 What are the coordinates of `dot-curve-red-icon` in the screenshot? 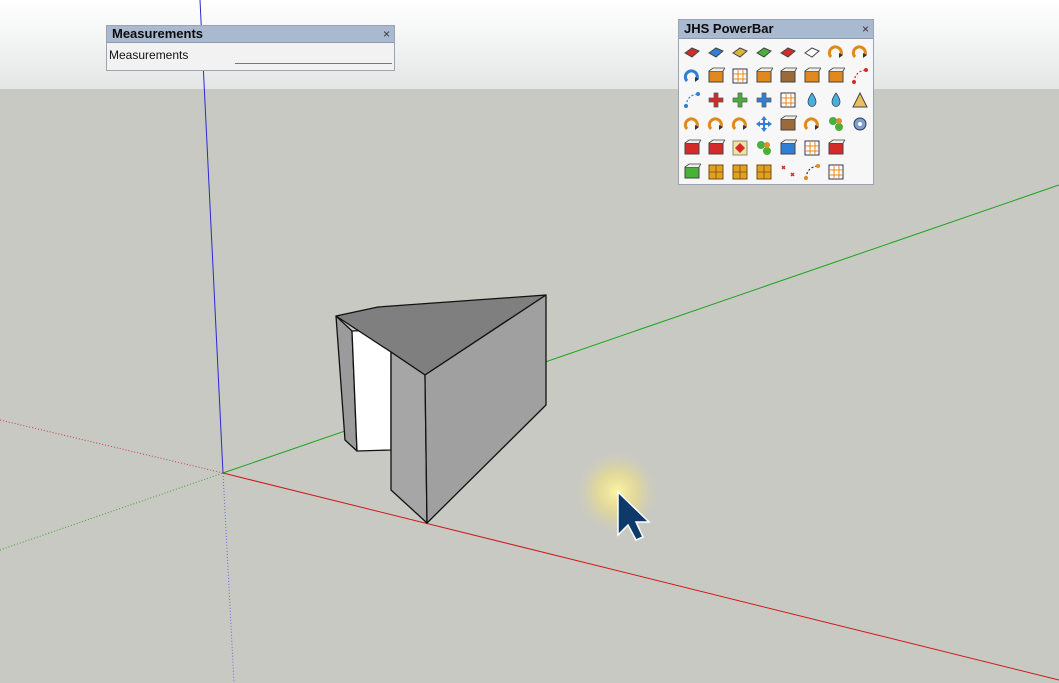 It's located at (860, 76).